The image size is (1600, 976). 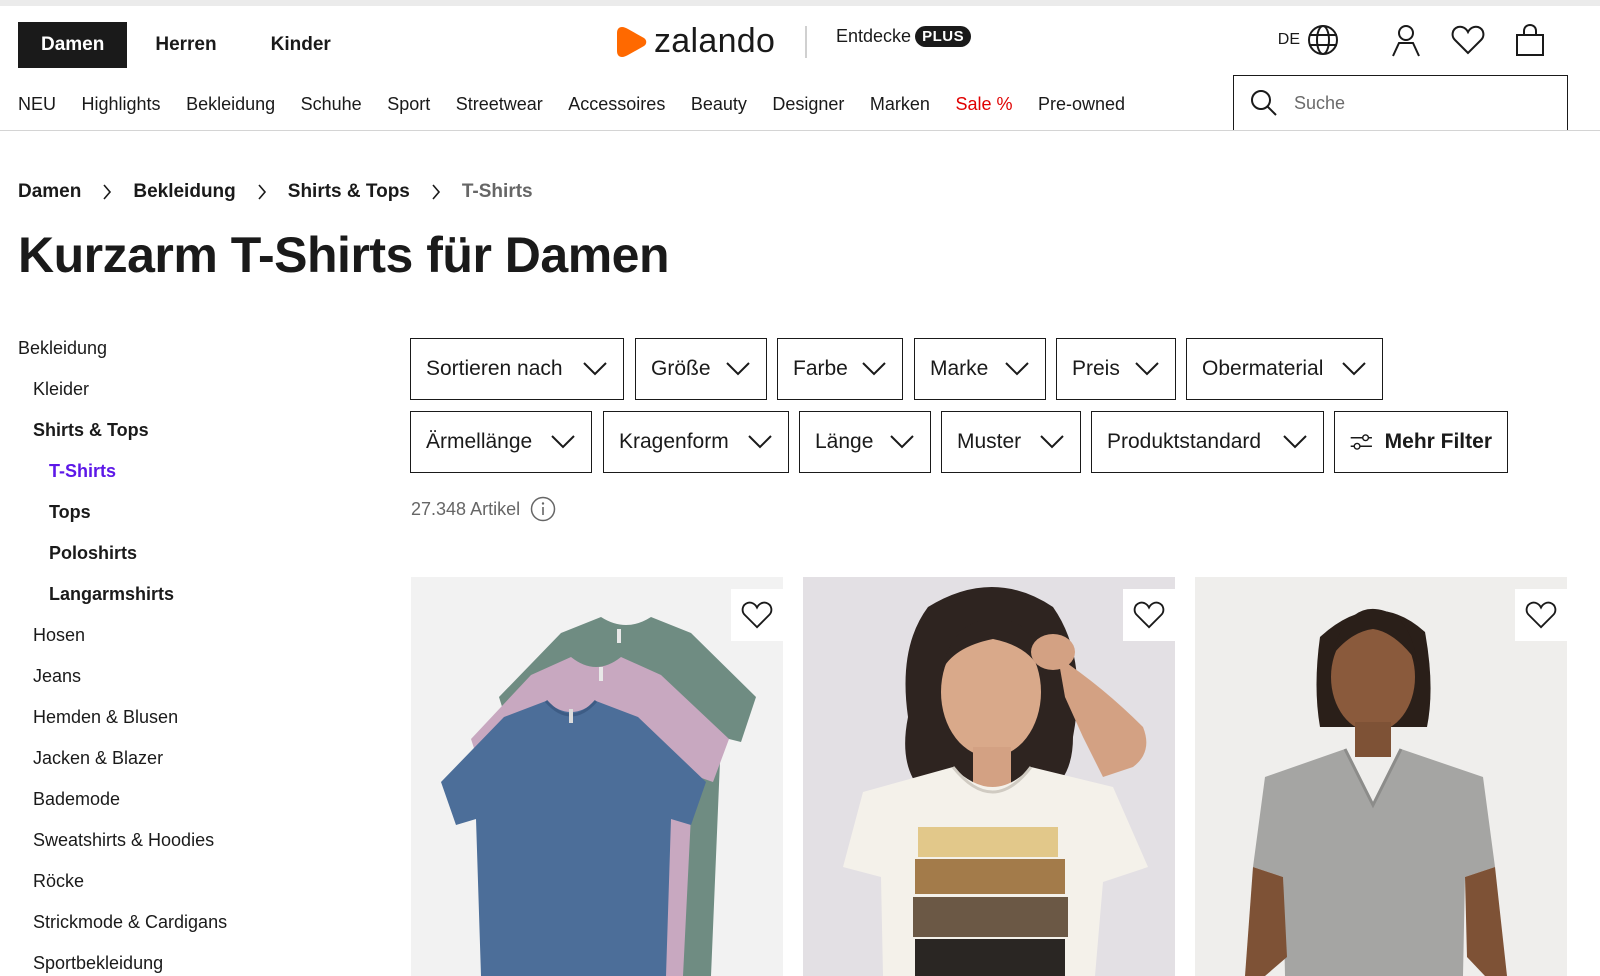 What do you see at coordinates (349, 192) in the screenshot?
I see `breadcrumb-shirts-tops: Shirts & Tops` at bounding box center [349, 192].